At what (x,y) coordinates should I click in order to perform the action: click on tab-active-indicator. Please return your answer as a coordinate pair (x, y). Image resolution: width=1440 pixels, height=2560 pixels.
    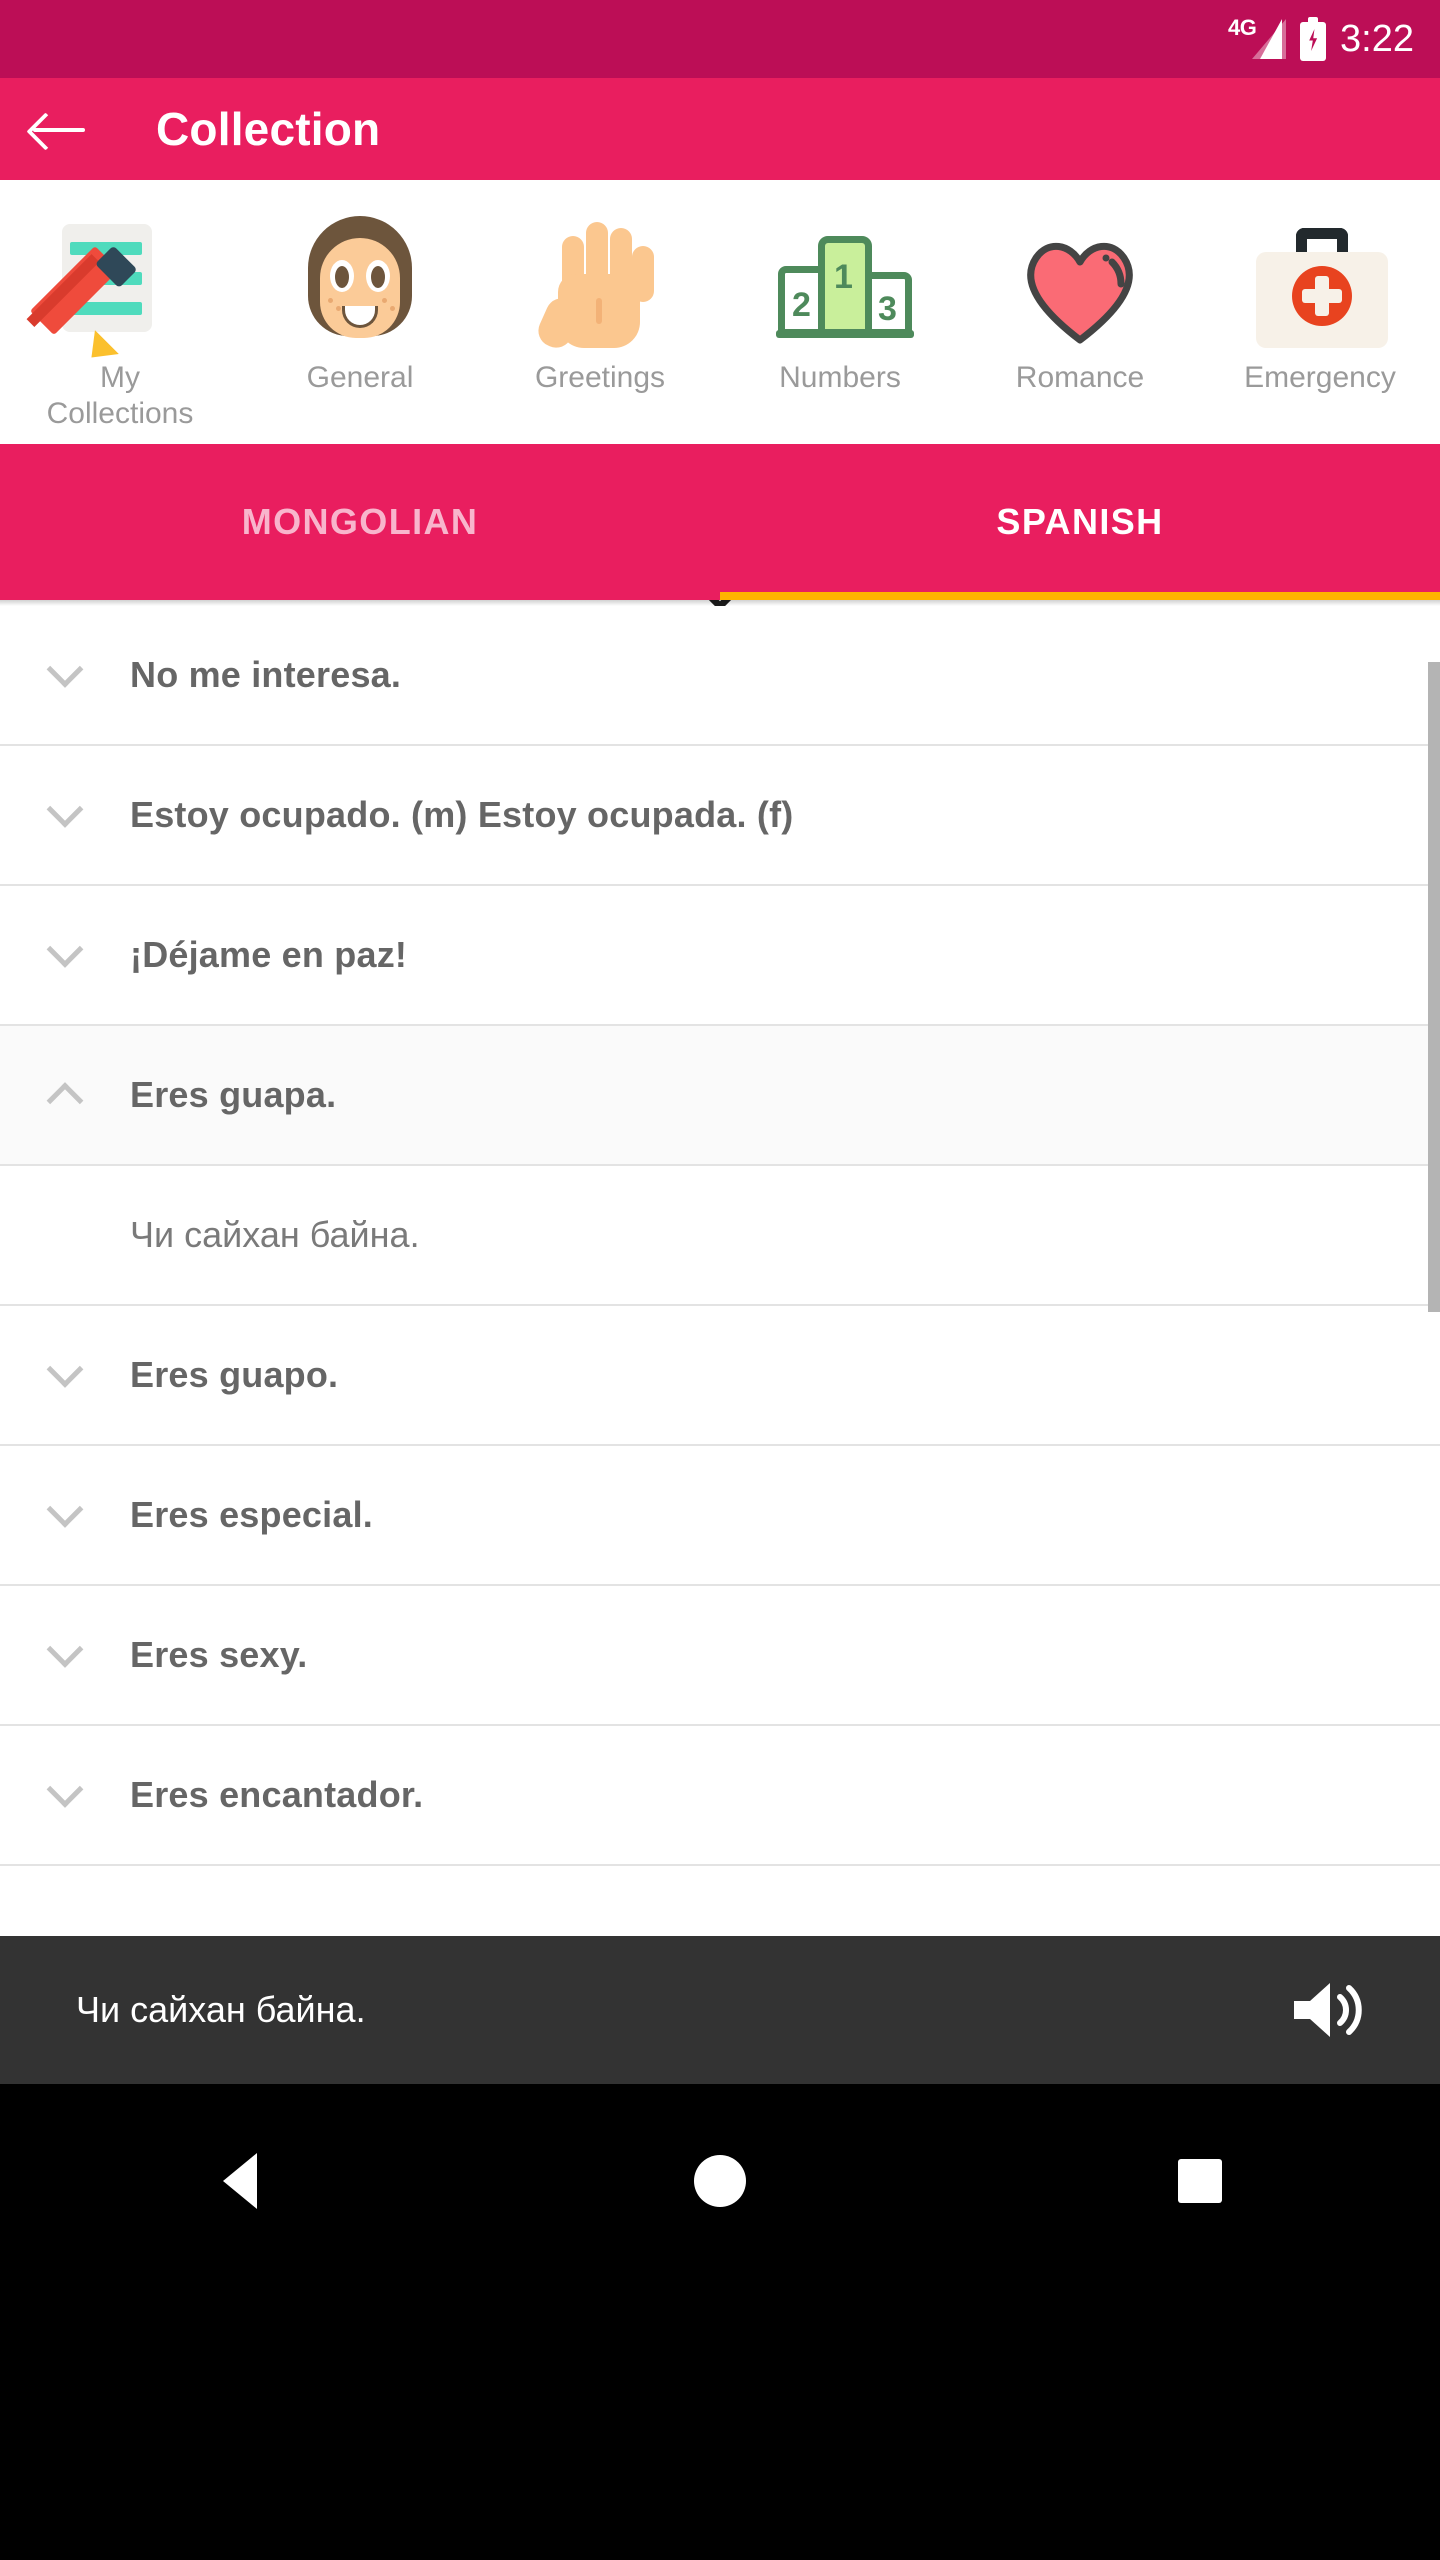
    Looking at the image, I should click on (1080, 596).